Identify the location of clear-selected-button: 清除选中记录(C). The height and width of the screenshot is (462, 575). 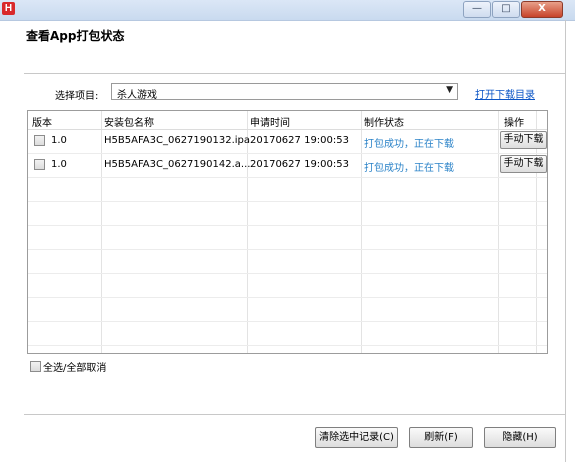
(356, 437).